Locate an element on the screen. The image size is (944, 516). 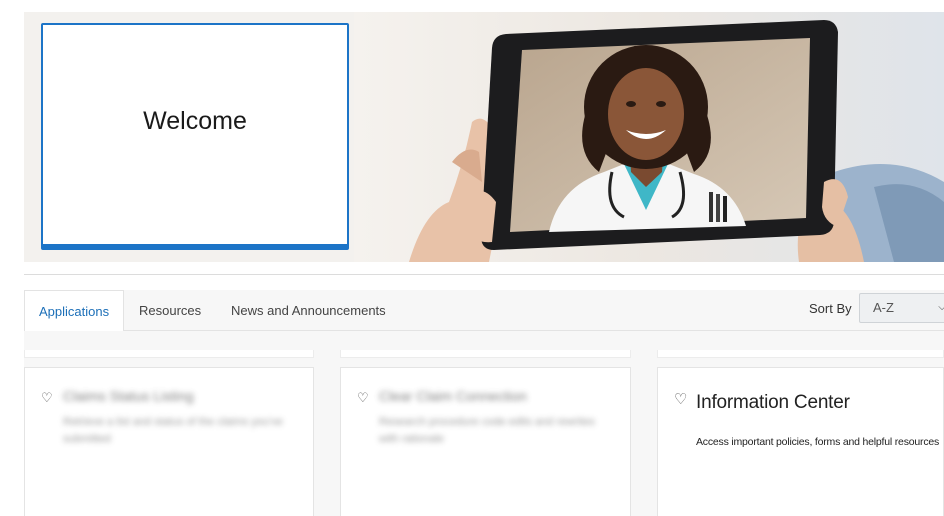
card-title: Information Center is located at coordinates (773, 402).